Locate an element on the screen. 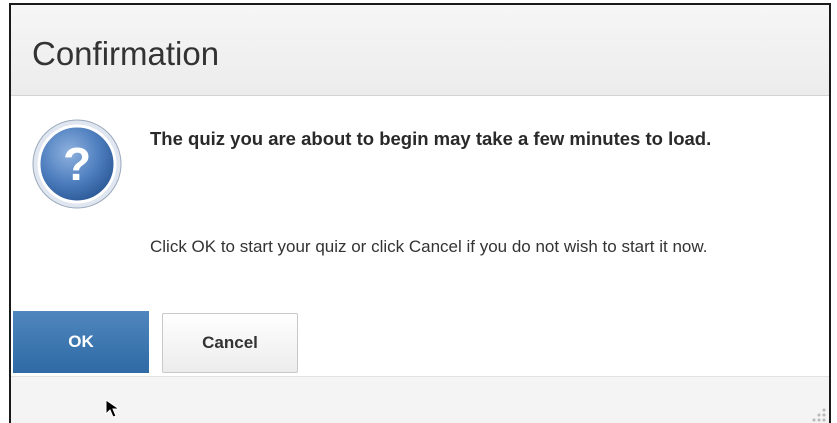  ok-button: OK is located at coordinates (81, 342).